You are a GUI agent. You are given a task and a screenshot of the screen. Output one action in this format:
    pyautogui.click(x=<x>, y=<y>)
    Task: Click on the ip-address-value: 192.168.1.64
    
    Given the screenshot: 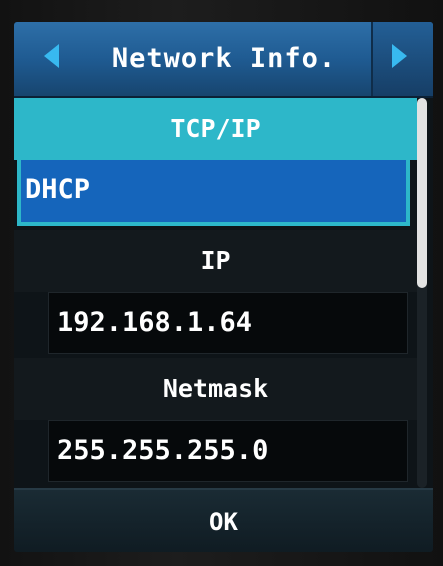 What is the action you would take?
    pyautogui.click(x=155, y=322)
    